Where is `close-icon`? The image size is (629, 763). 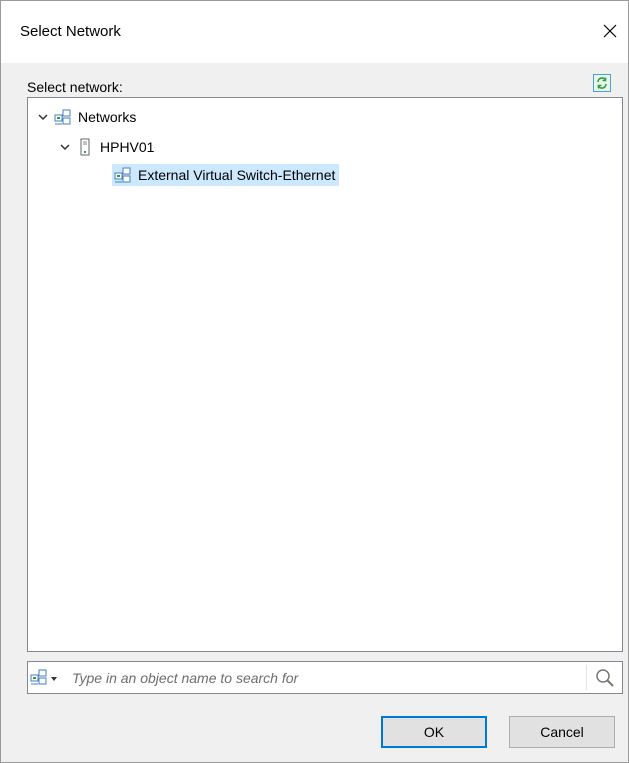 close-icon is located at coordinates (610, 31).